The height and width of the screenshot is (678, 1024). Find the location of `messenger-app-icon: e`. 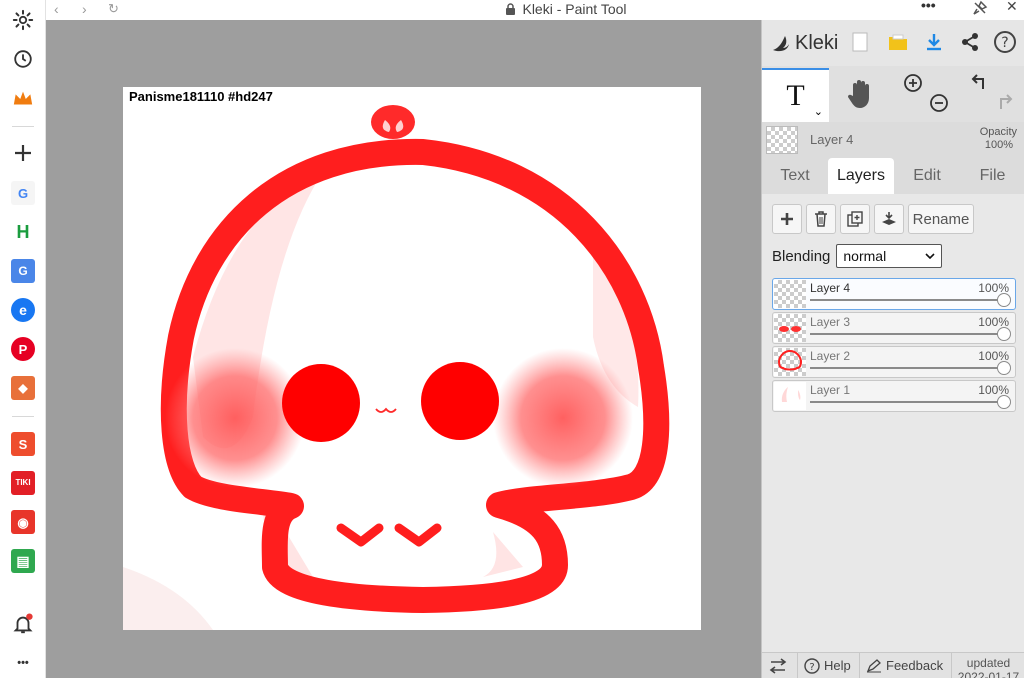

messenger-app-icon: e is located at coordinates (23, 310).